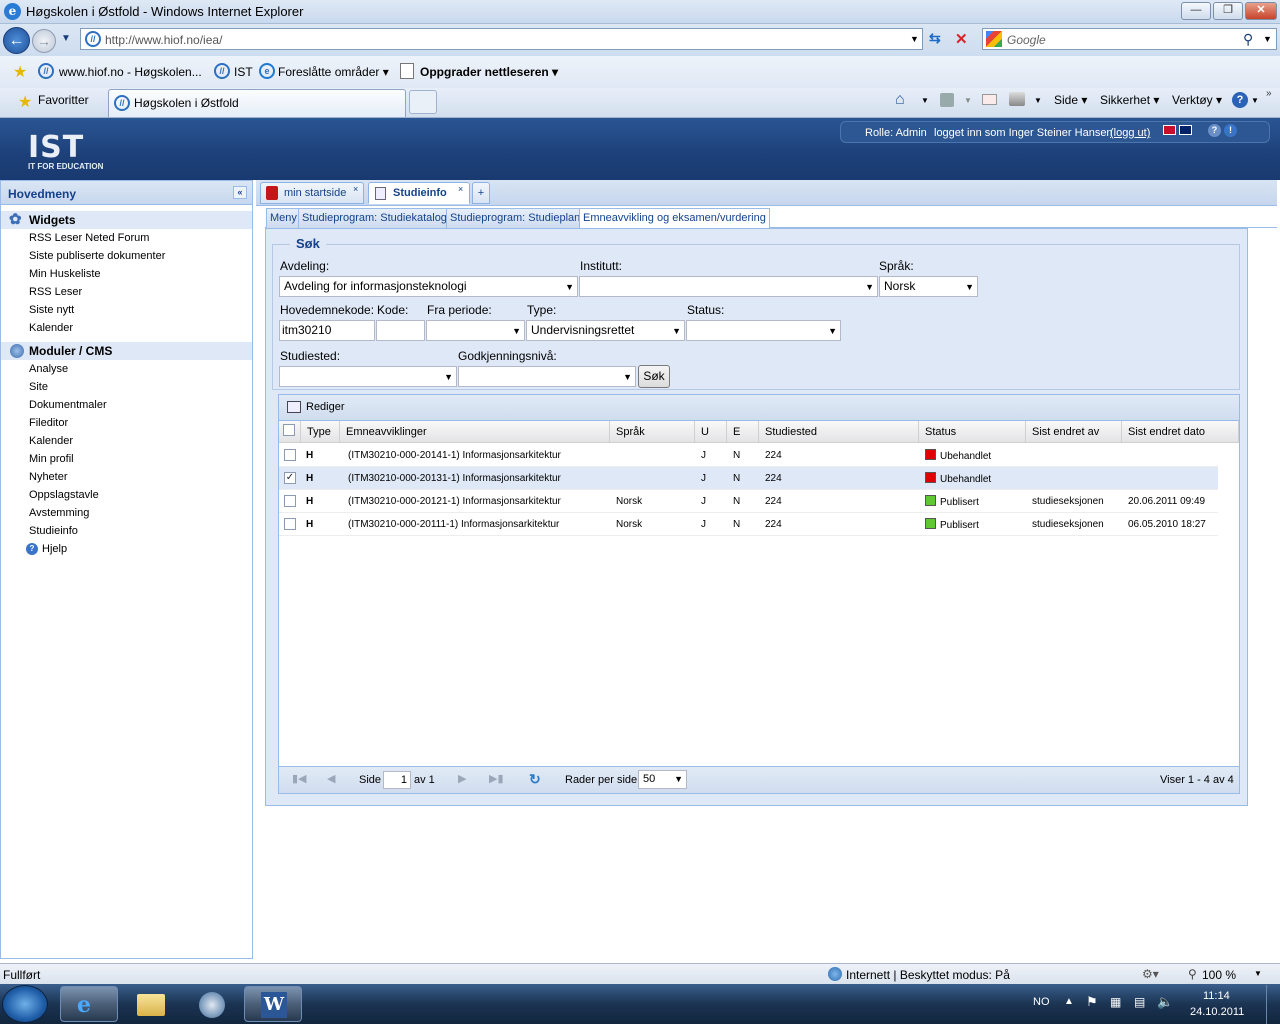  I want to click on menu-item-calendar: Kalender, so click(51, 328).